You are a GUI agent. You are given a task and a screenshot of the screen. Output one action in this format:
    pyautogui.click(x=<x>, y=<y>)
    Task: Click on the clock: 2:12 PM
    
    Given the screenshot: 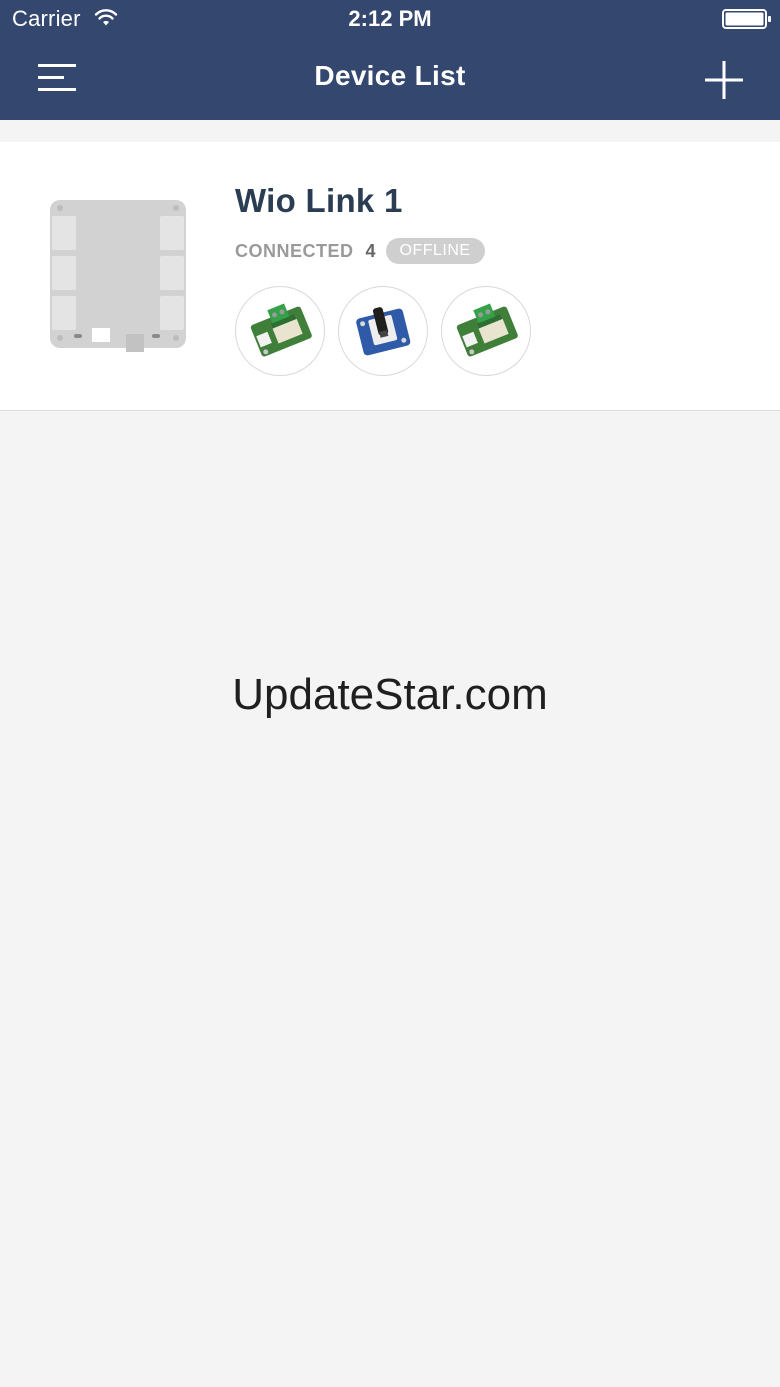 What is the action you would take?
    pyautogui.click(x=390, y=18)
    